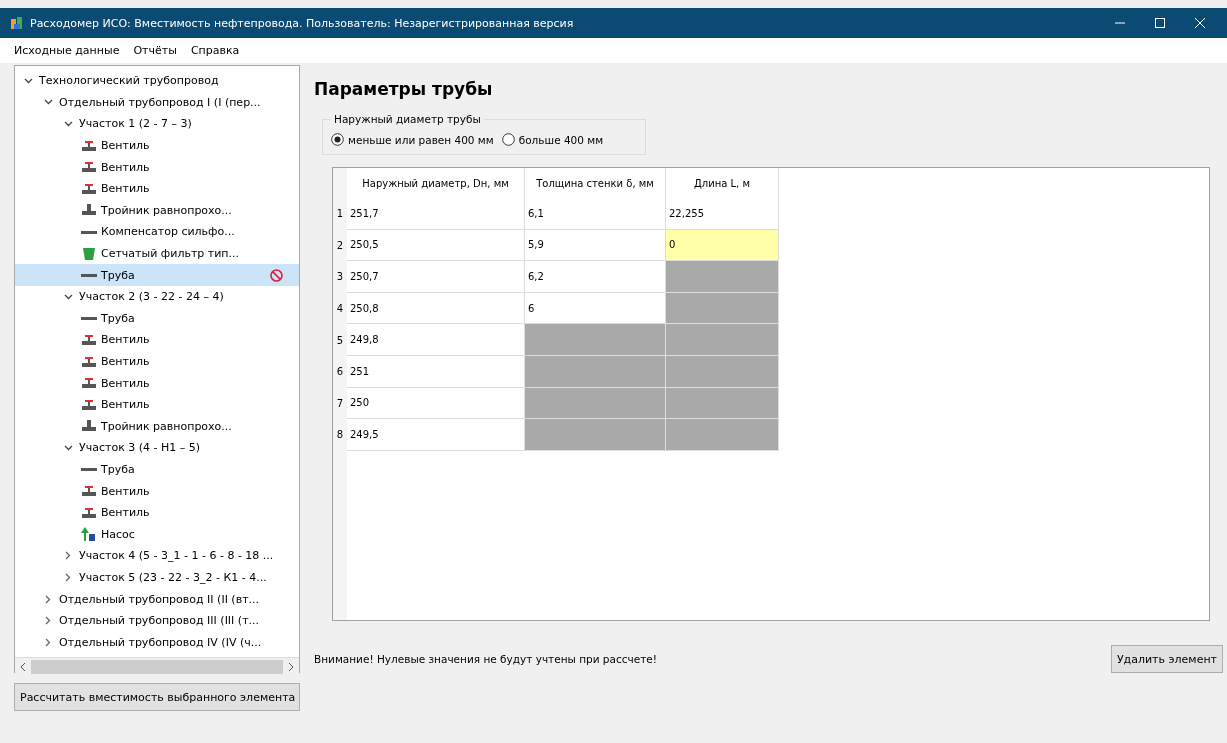  Describe the element at coordinates (118, 469) in the screenshot. I see `tree-item-label: Труба` at that location.